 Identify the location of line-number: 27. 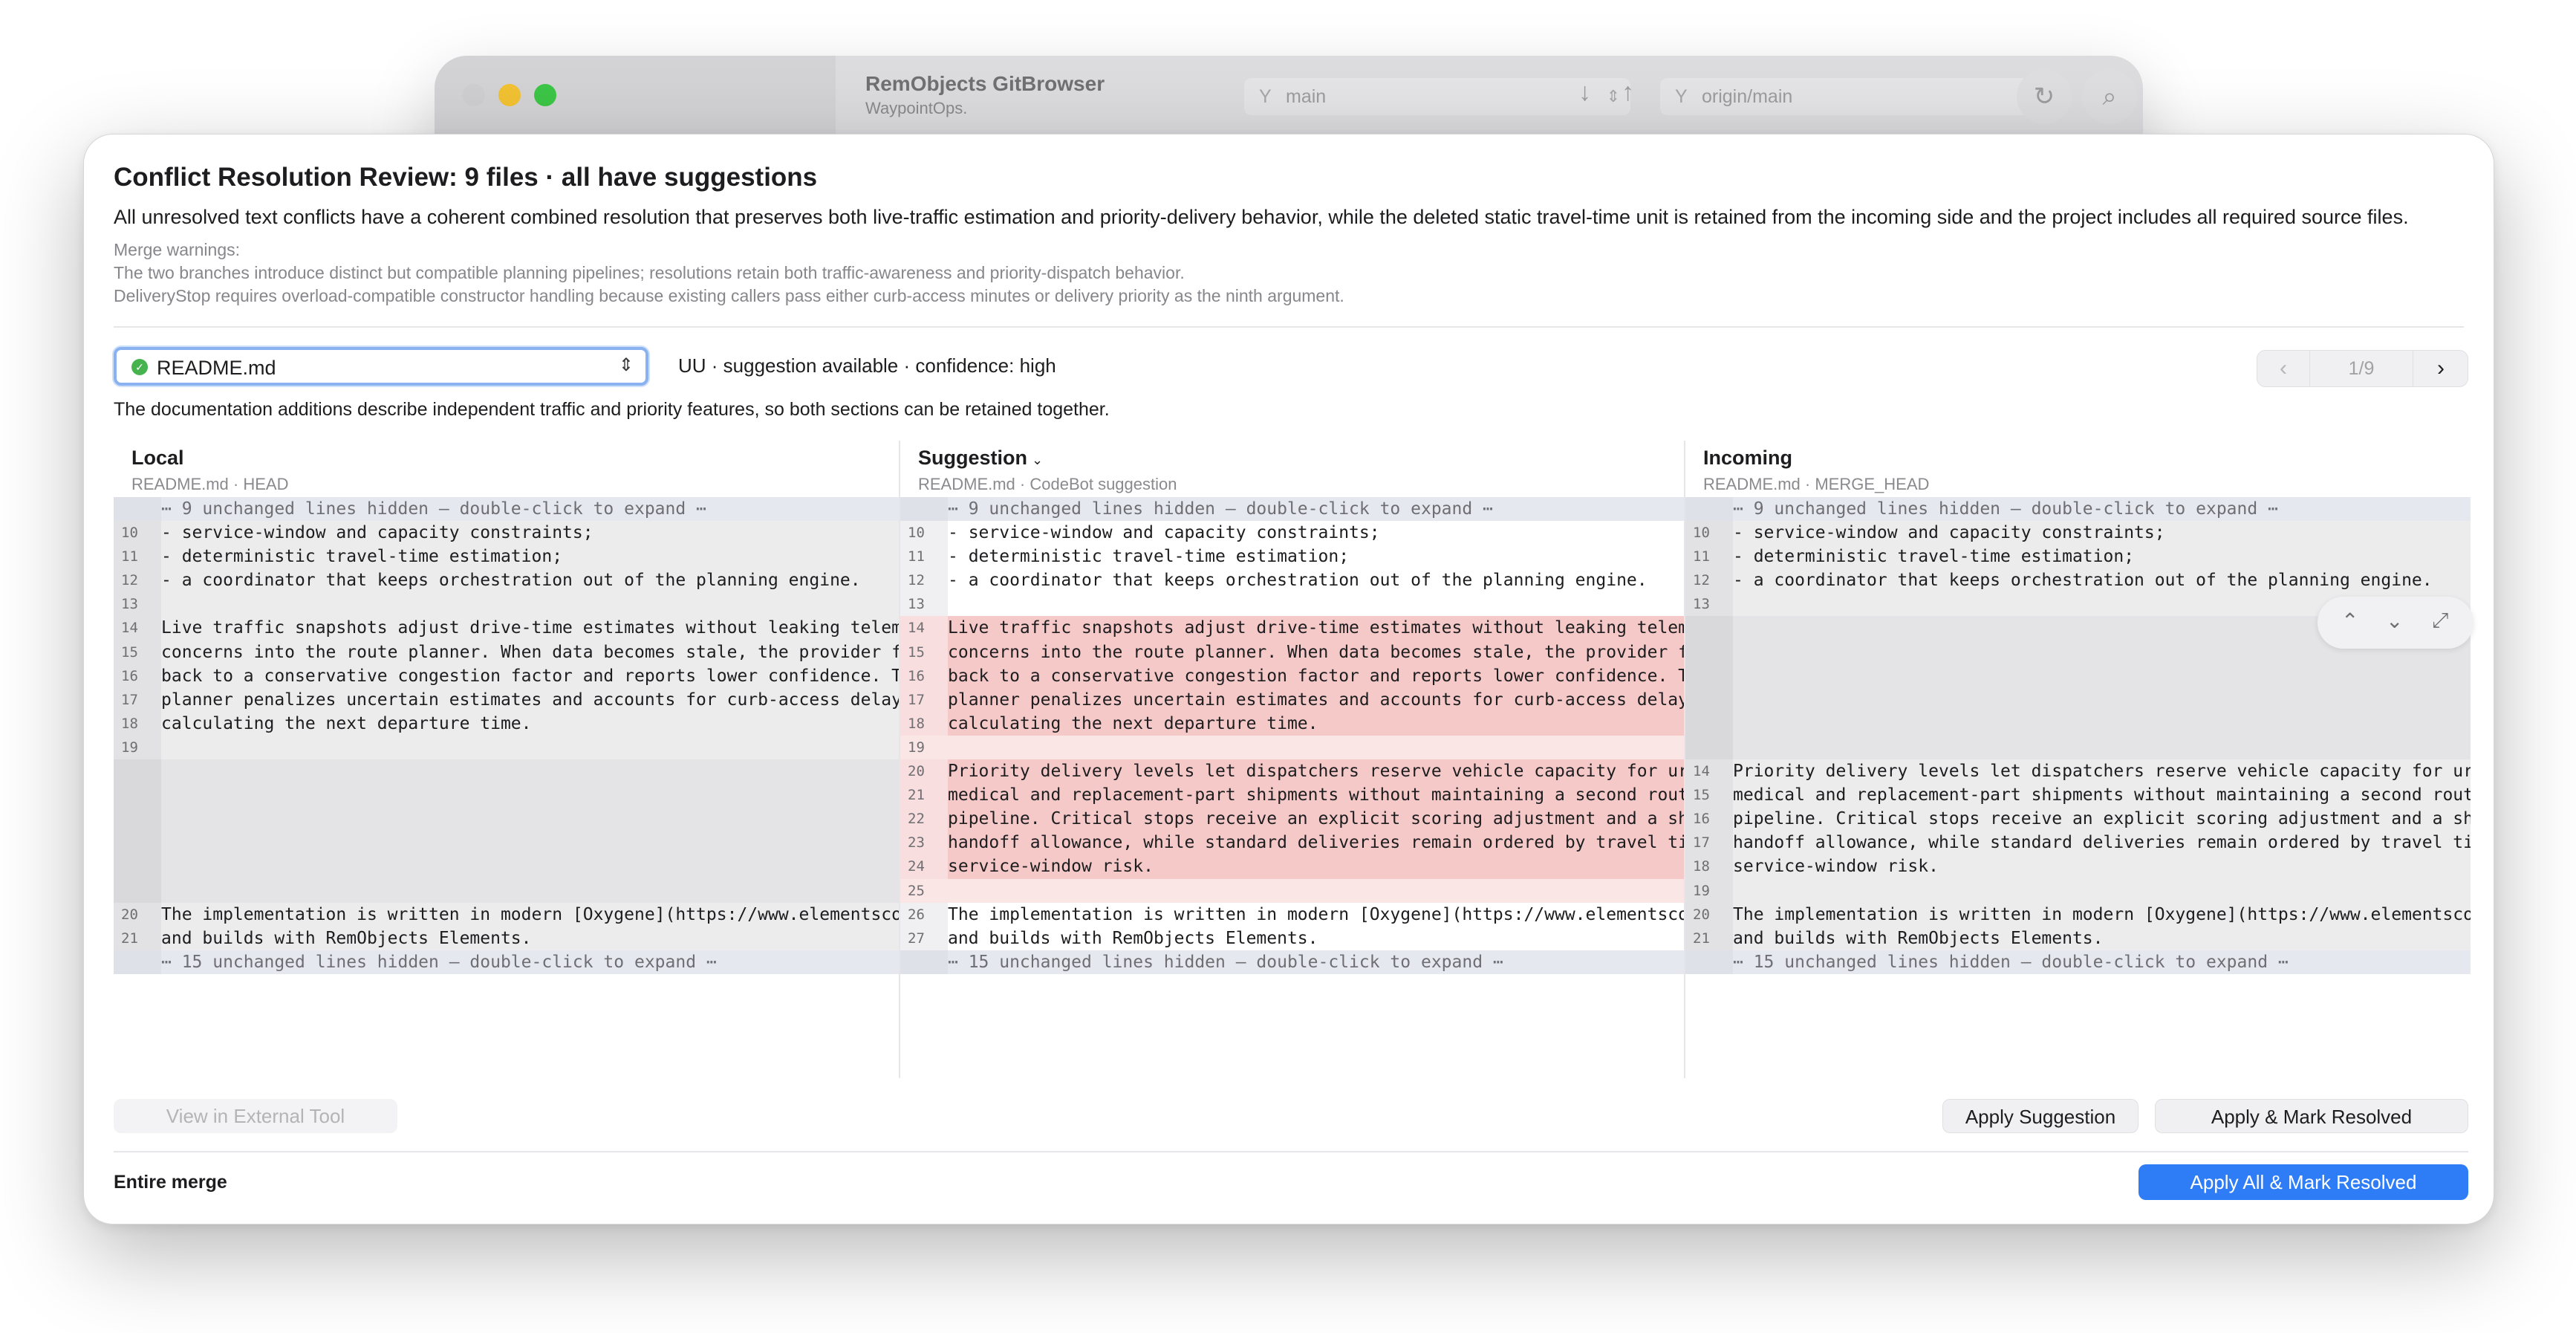
(924, 938).